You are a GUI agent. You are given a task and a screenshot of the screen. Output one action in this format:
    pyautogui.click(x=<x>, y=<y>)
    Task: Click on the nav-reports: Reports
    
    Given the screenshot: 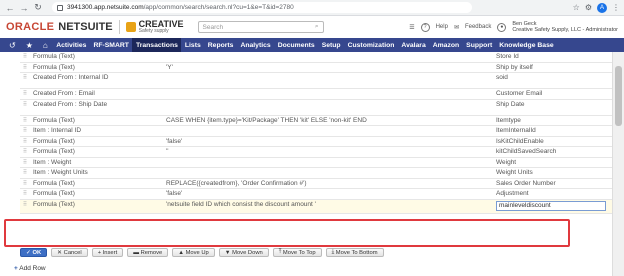 What is the action you would take?
    pyautogui.click(x=220, y=45)
    